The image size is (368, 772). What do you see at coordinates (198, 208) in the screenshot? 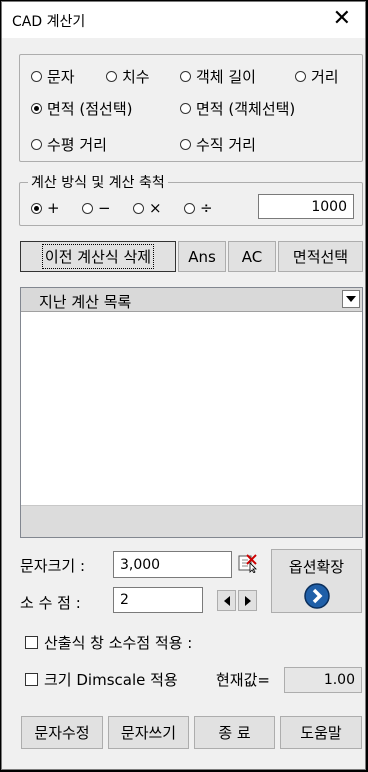
I see `radio-divide: ÷` at bounding box center [198, 208].